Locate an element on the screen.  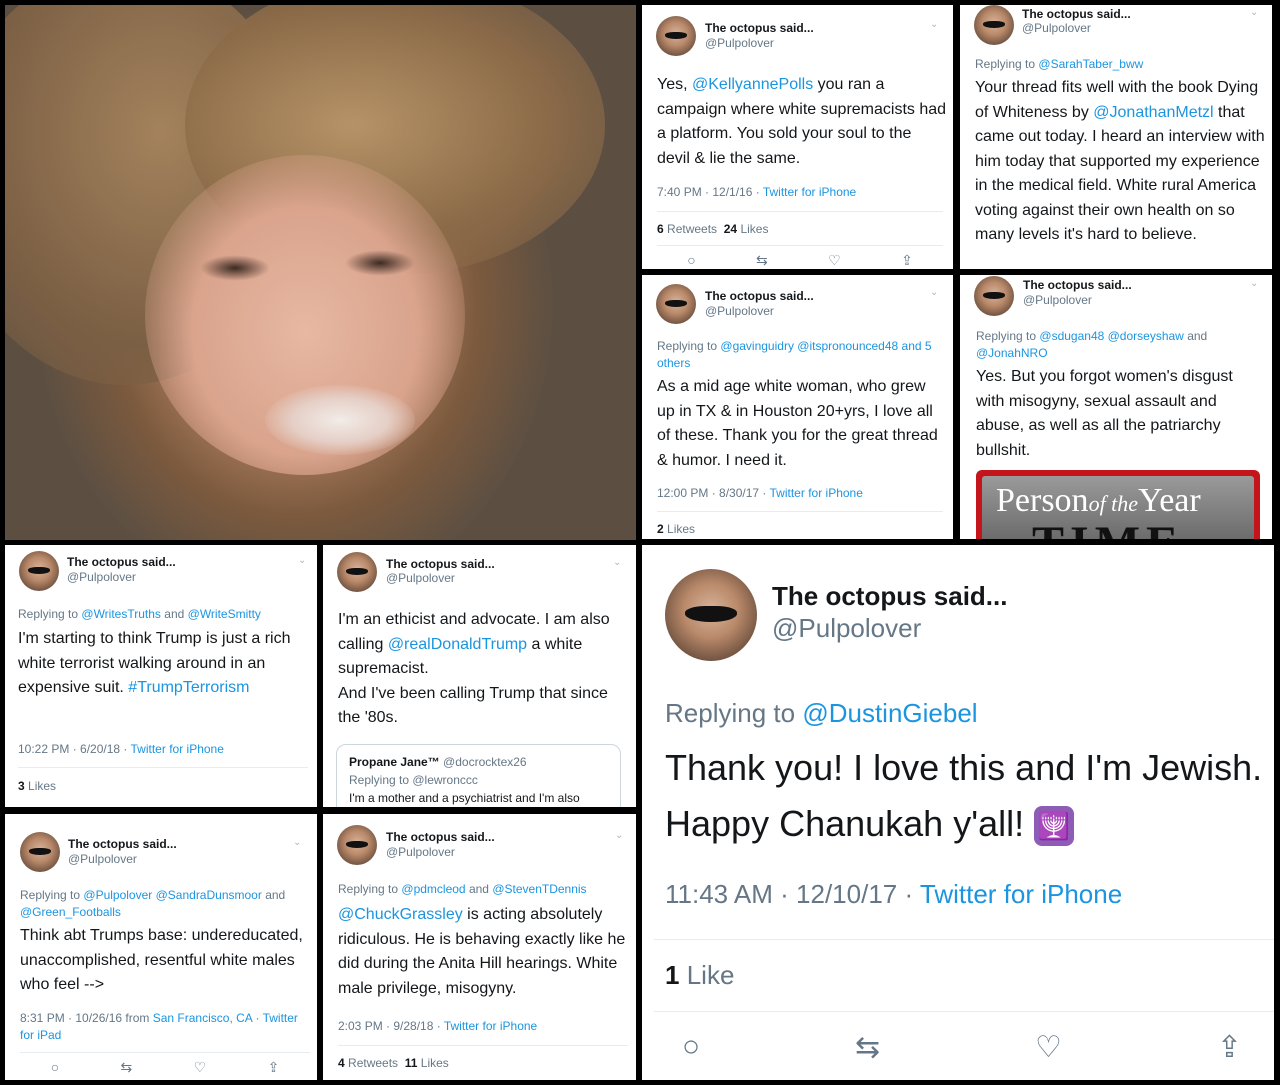
tweet-timestamp: 7:40 PM · 12/1/16 · Twitter for iPhone is located at coordinates (757, 192).